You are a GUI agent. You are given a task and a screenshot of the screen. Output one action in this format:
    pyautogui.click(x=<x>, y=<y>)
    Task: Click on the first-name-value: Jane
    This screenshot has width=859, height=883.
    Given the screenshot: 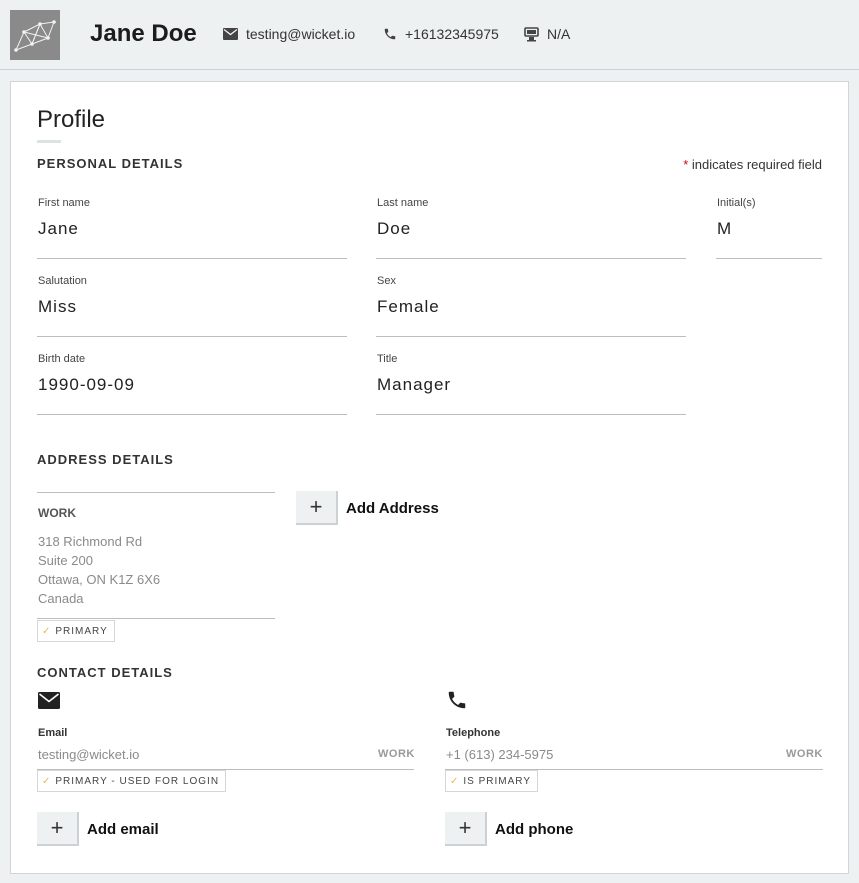 What is the action you would take?
    pyautogui.click(x=58, y=228)
    